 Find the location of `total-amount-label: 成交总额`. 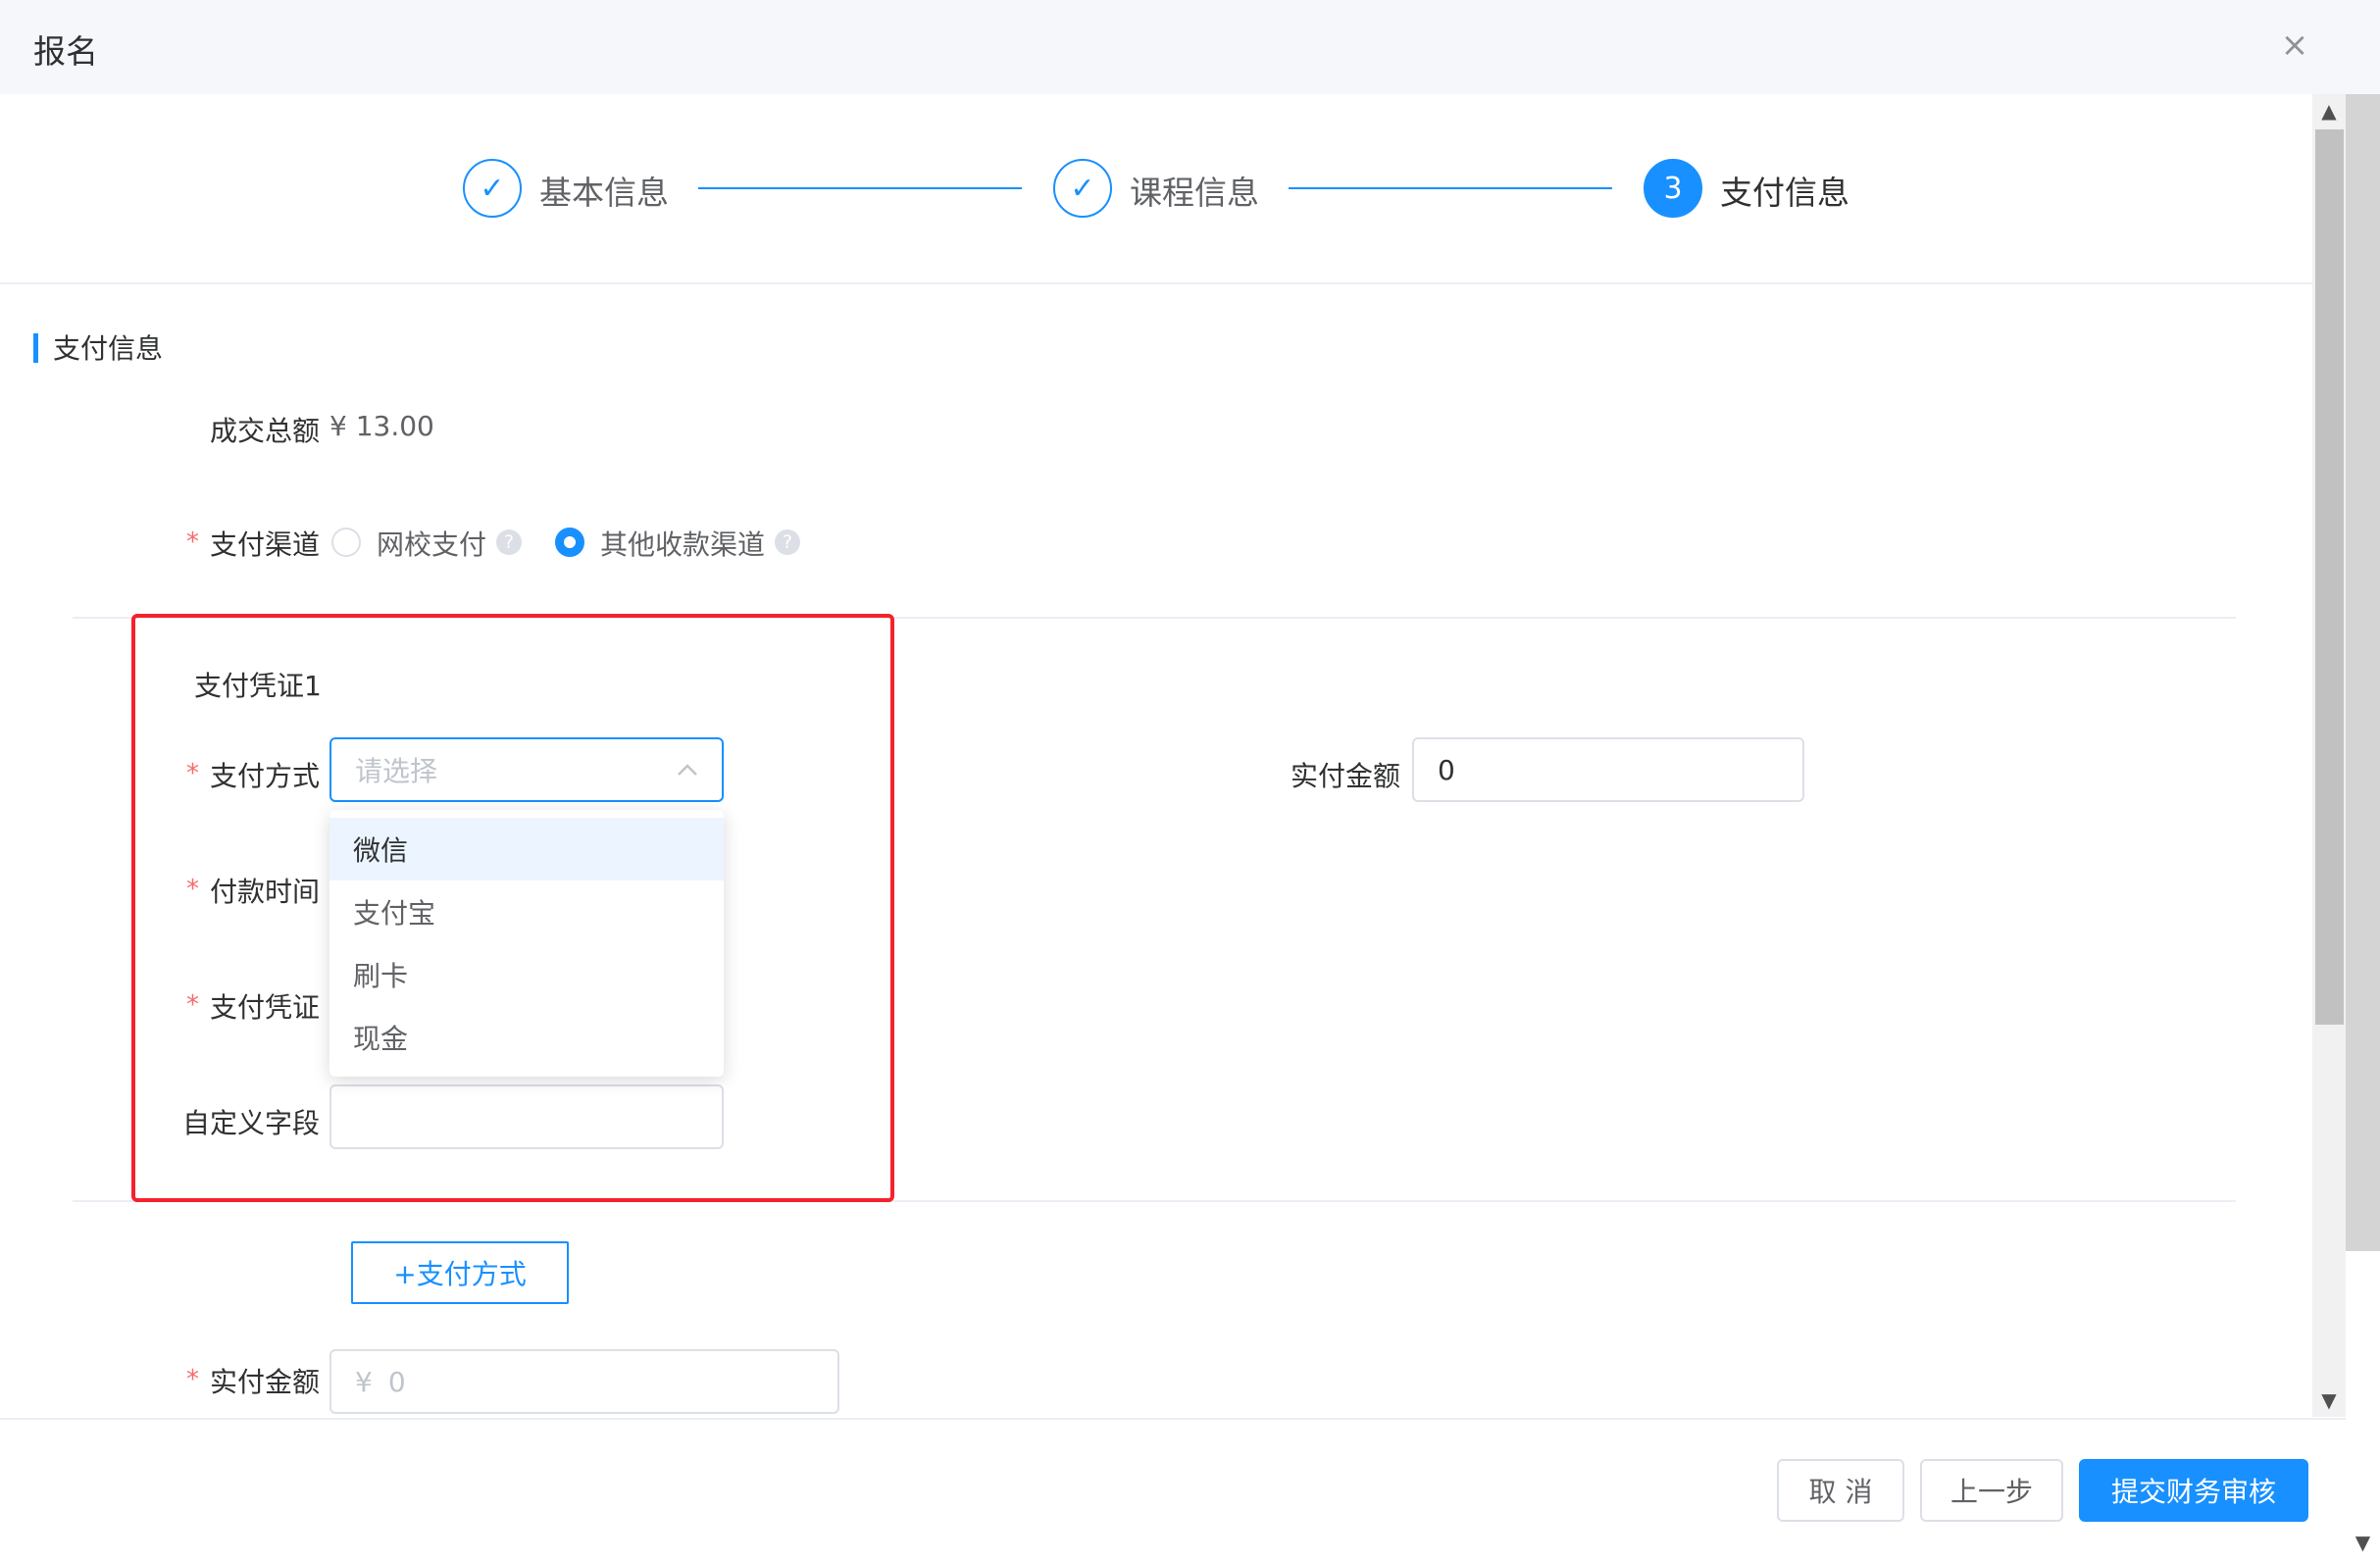

total-amount-label: 成交总额 is located at coordinates (265, 431).